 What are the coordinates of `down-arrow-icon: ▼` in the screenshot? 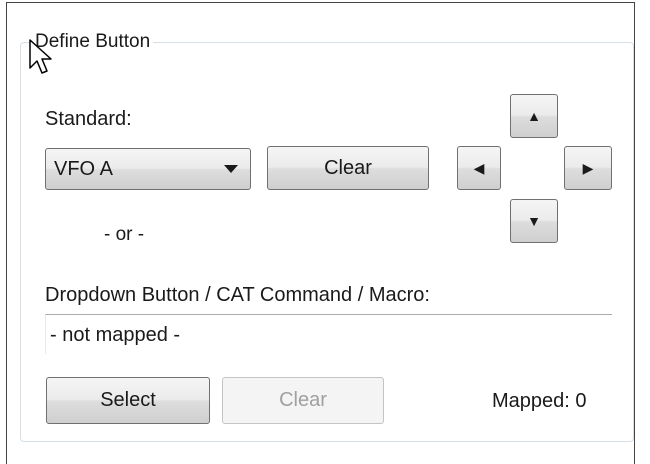 It's located at (534, 221).